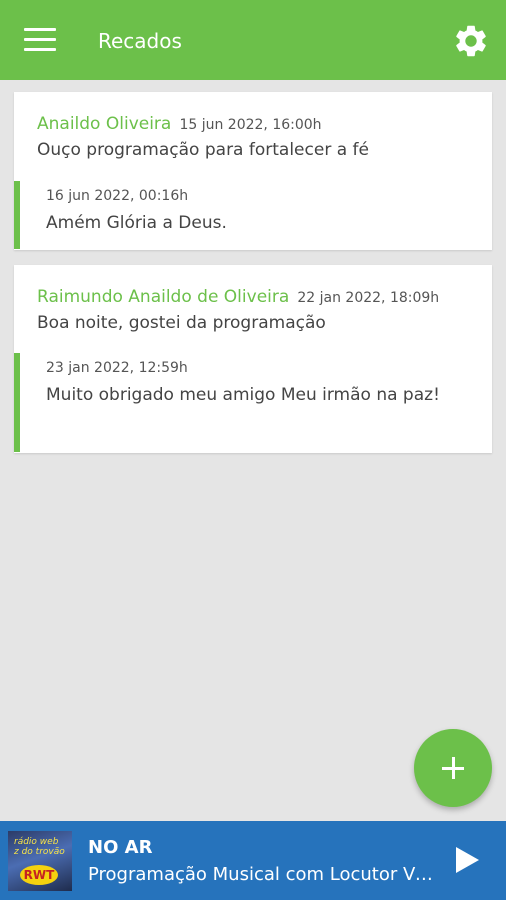 This screenshot has width=506, height=900. What do you see at coordinates (40, 861) in the screenshot?
I see `station-logo: rádio web z do trovão RWT` at bounding box center [40, 861].